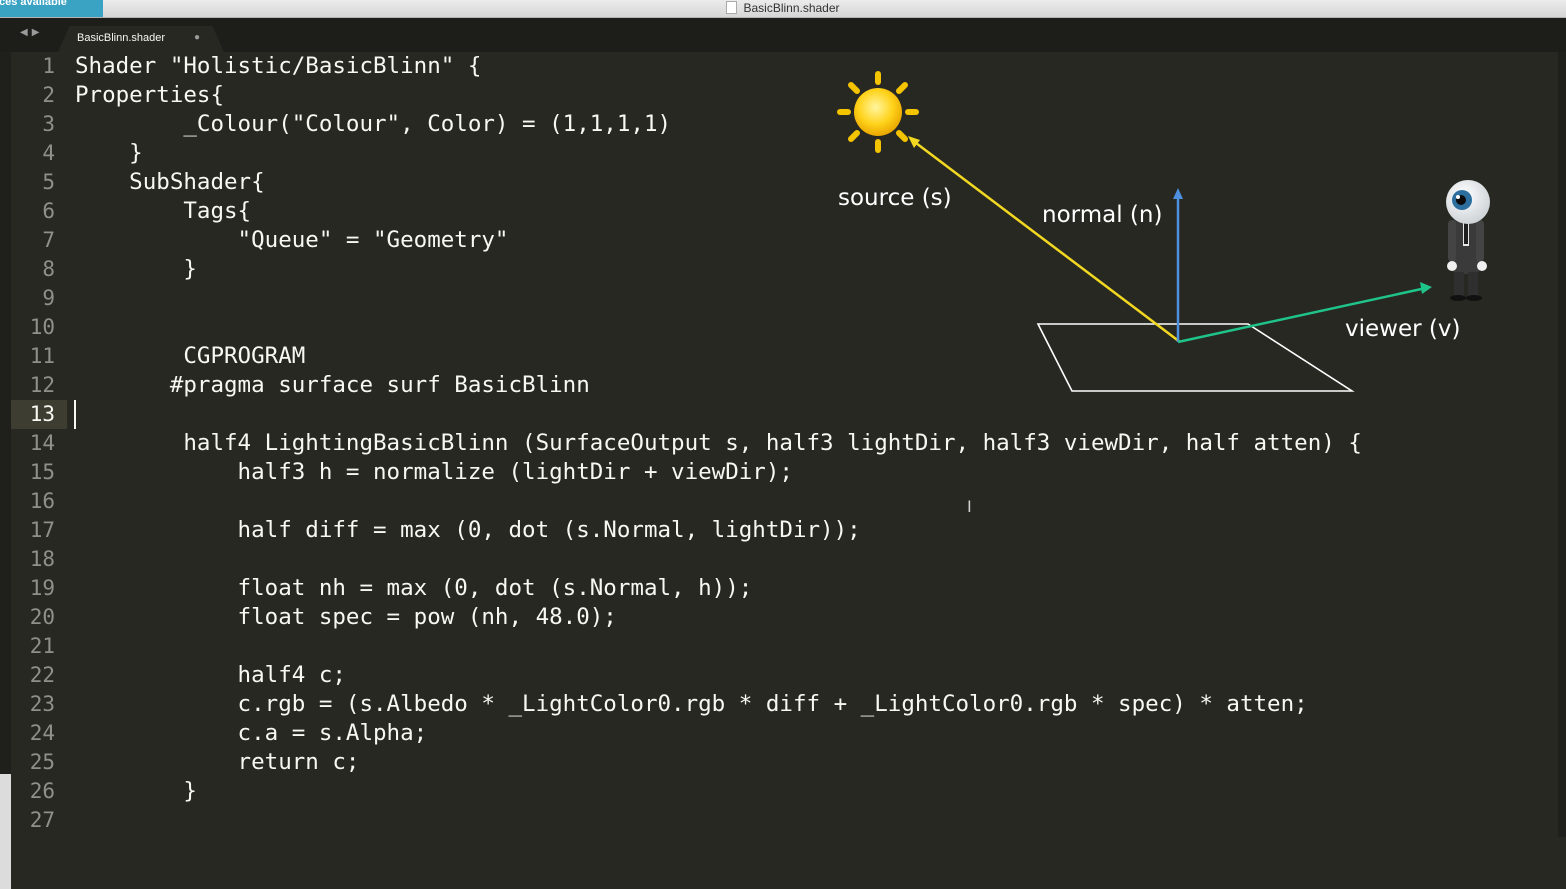  I want to click on line-number: 16, so click(42, 501).